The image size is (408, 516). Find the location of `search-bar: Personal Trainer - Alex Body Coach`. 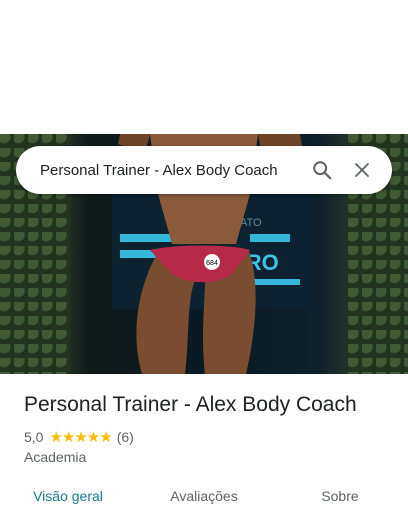

search-bar: Personal Trainer - Alex Body Coach is located at coordinates (204, 170).